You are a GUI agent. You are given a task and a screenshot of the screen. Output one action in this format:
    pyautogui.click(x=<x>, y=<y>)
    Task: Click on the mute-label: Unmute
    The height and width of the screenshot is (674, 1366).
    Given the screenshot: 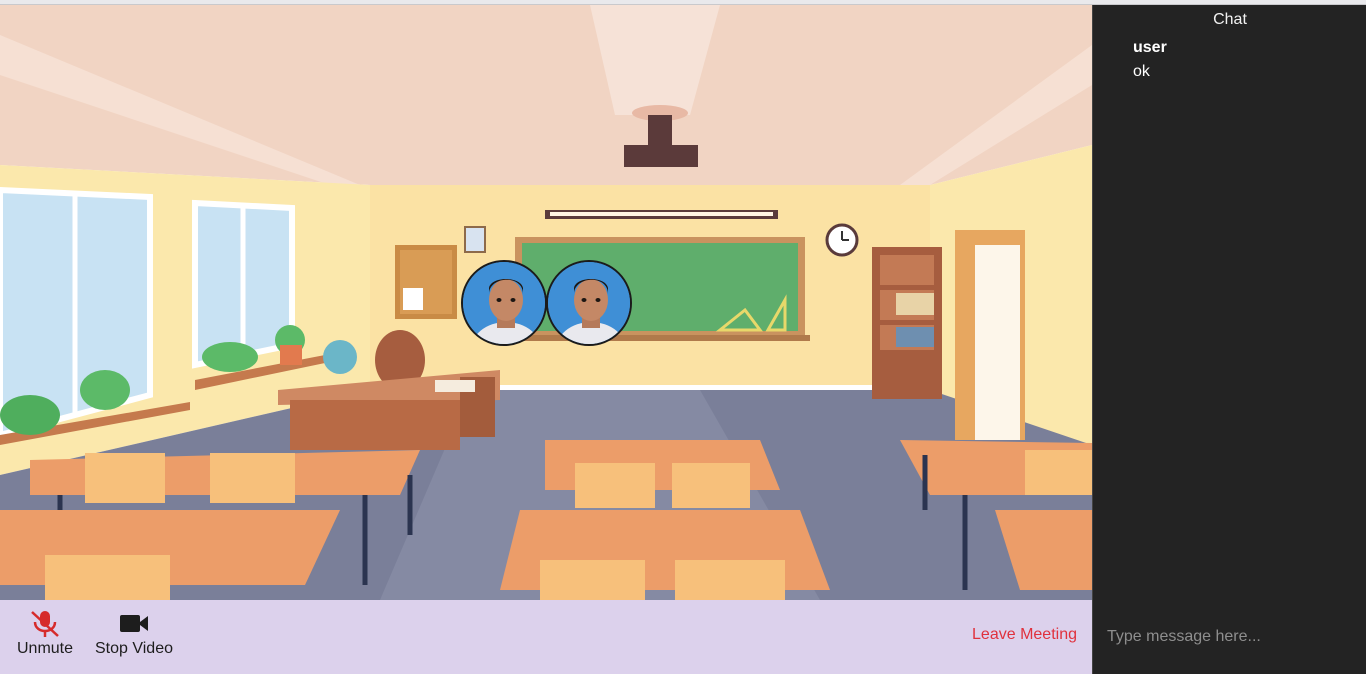 What is the action you would take?
    pyautogui.click(x=45, y=648)
    